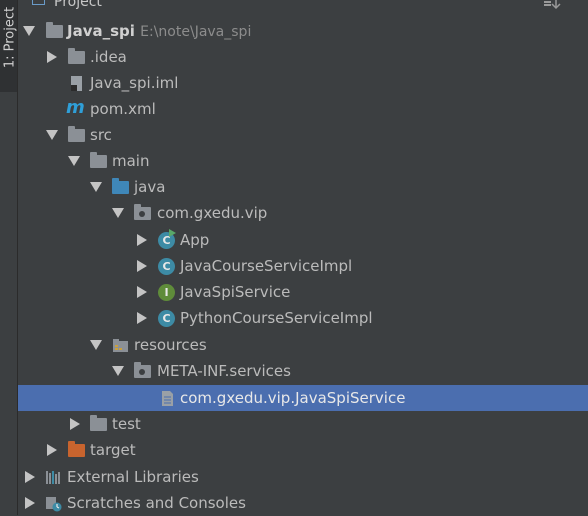 The width and height of the screenshot is (588, 516). What do you see at coordinates (303, 8) in the screenshot?
I see `project-panel-header: Project` at bounding box center [303, 8].